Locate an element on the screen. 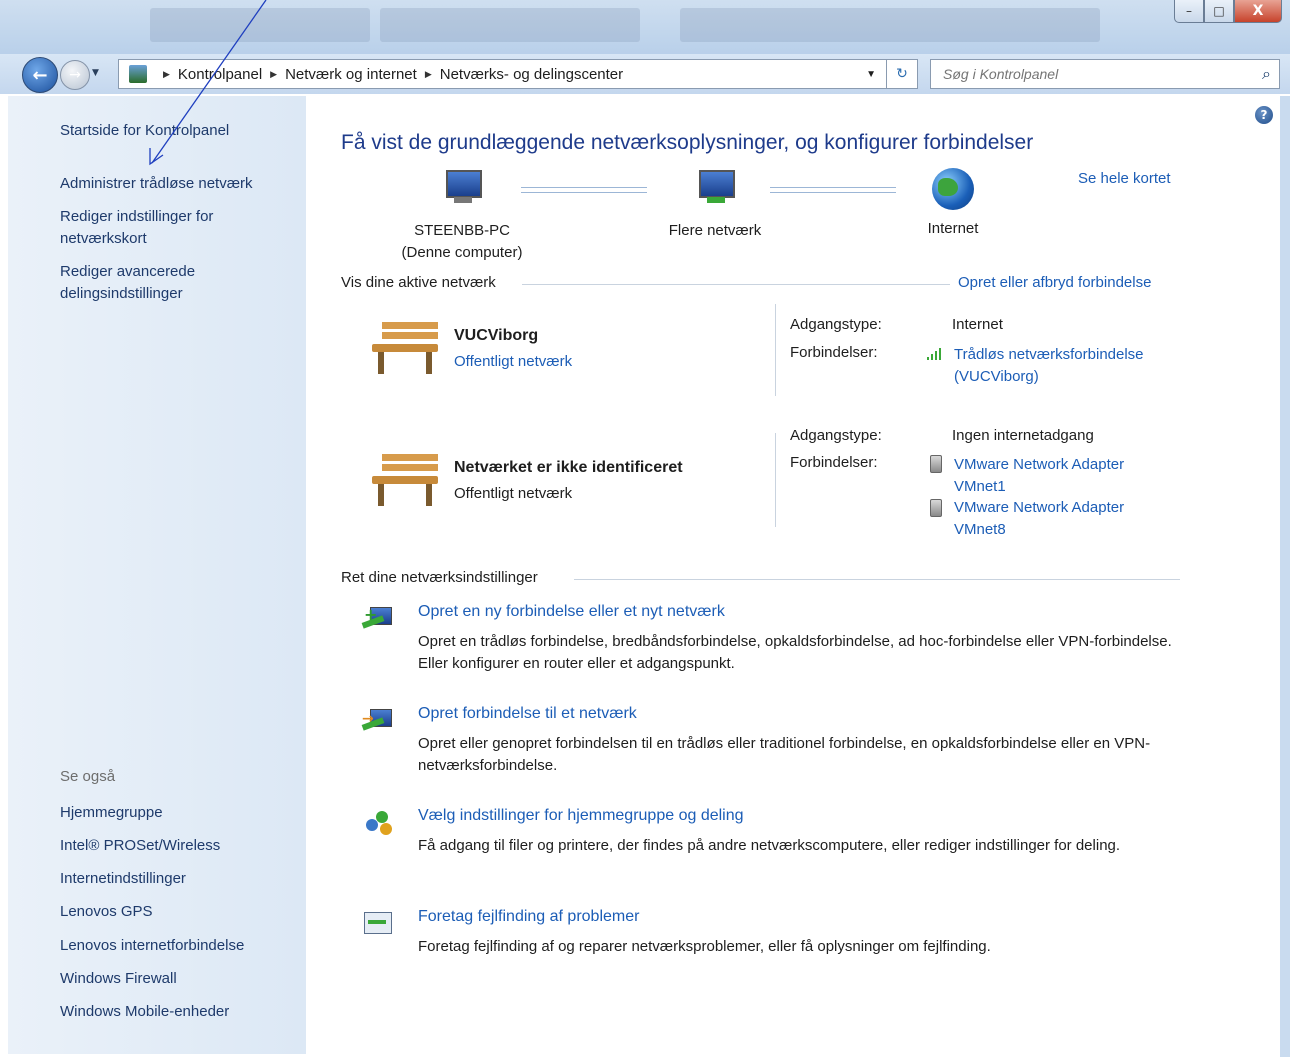 The height and width of the screenshot is (1057, 1290). connection-name: Trådløs netværksforbindelse is located at coordinates (1049, 355).